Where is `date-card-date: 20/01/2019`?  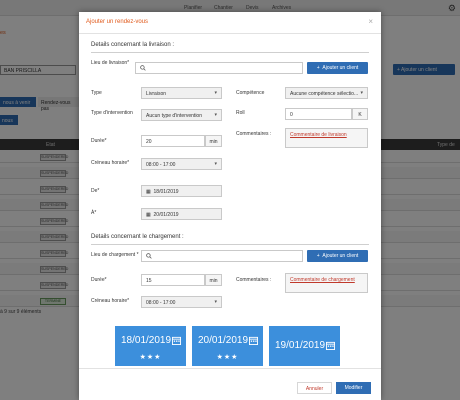 date-card-date: 20/01/2019 is located at coordinates (223, 340).